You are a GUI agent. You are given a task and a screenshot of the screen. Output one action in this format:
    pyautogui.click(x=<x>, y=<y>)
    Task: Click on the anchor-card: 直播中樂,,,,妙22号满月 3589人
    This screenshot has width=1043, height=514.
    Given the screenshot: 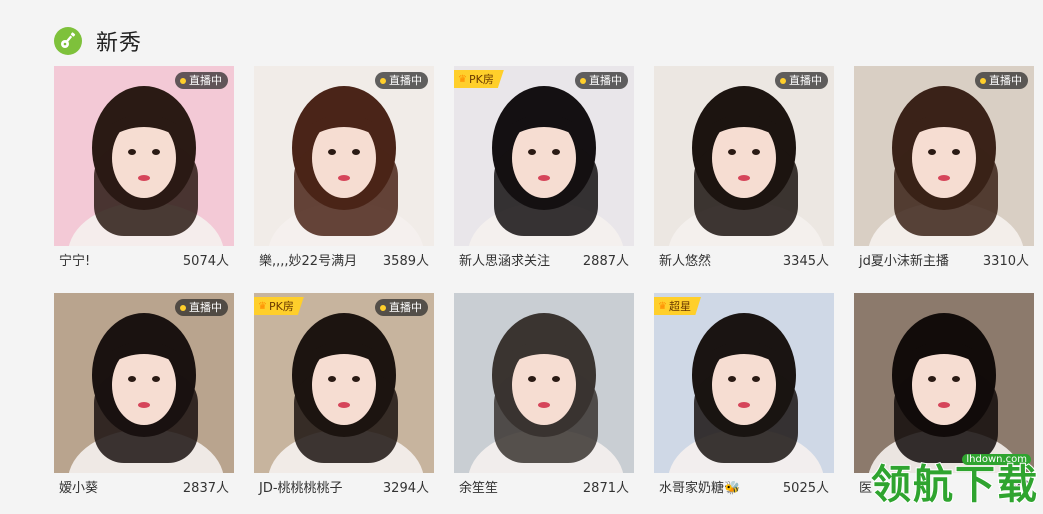 What is the action you would take?
    pyautogui.click(x=344, y=169)
    